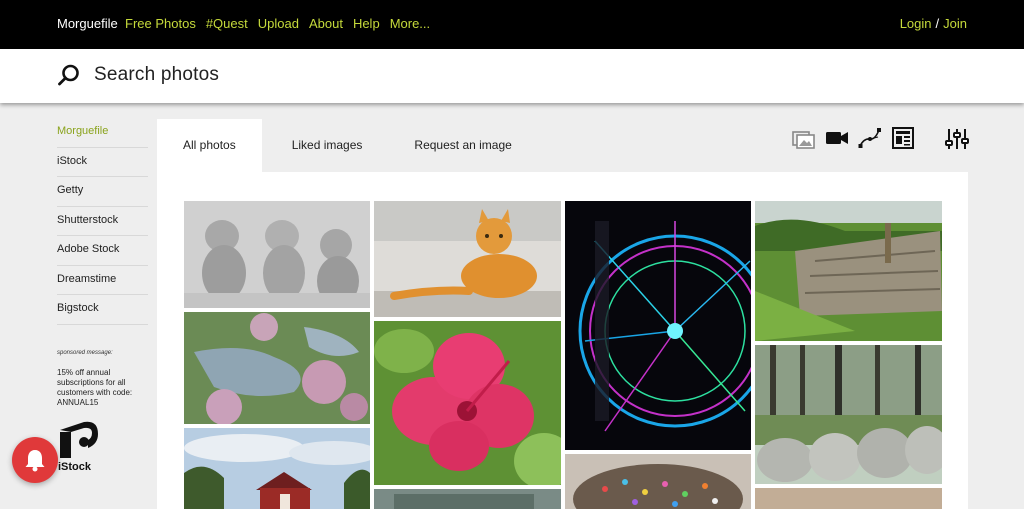  I want to click on bell-icon, so click(35, 461).